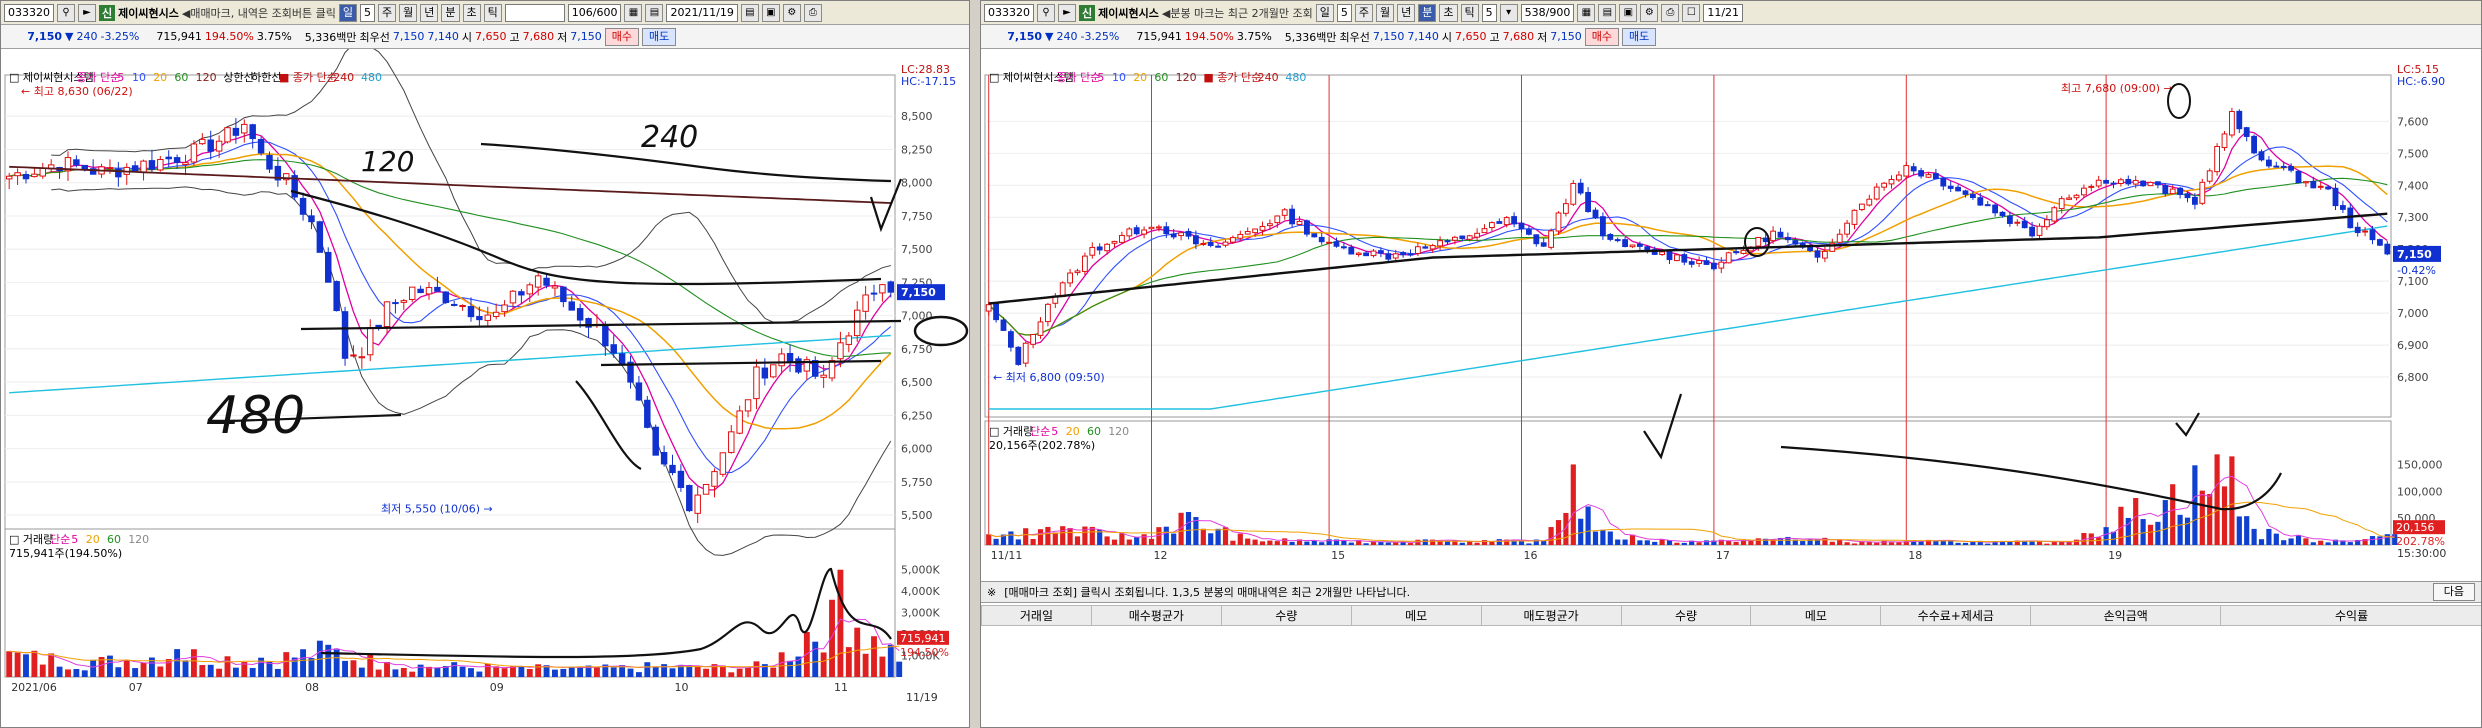 This screenshot has height=728, width=2482. I want to click on low-price: 7,150, so click(1566, 36).